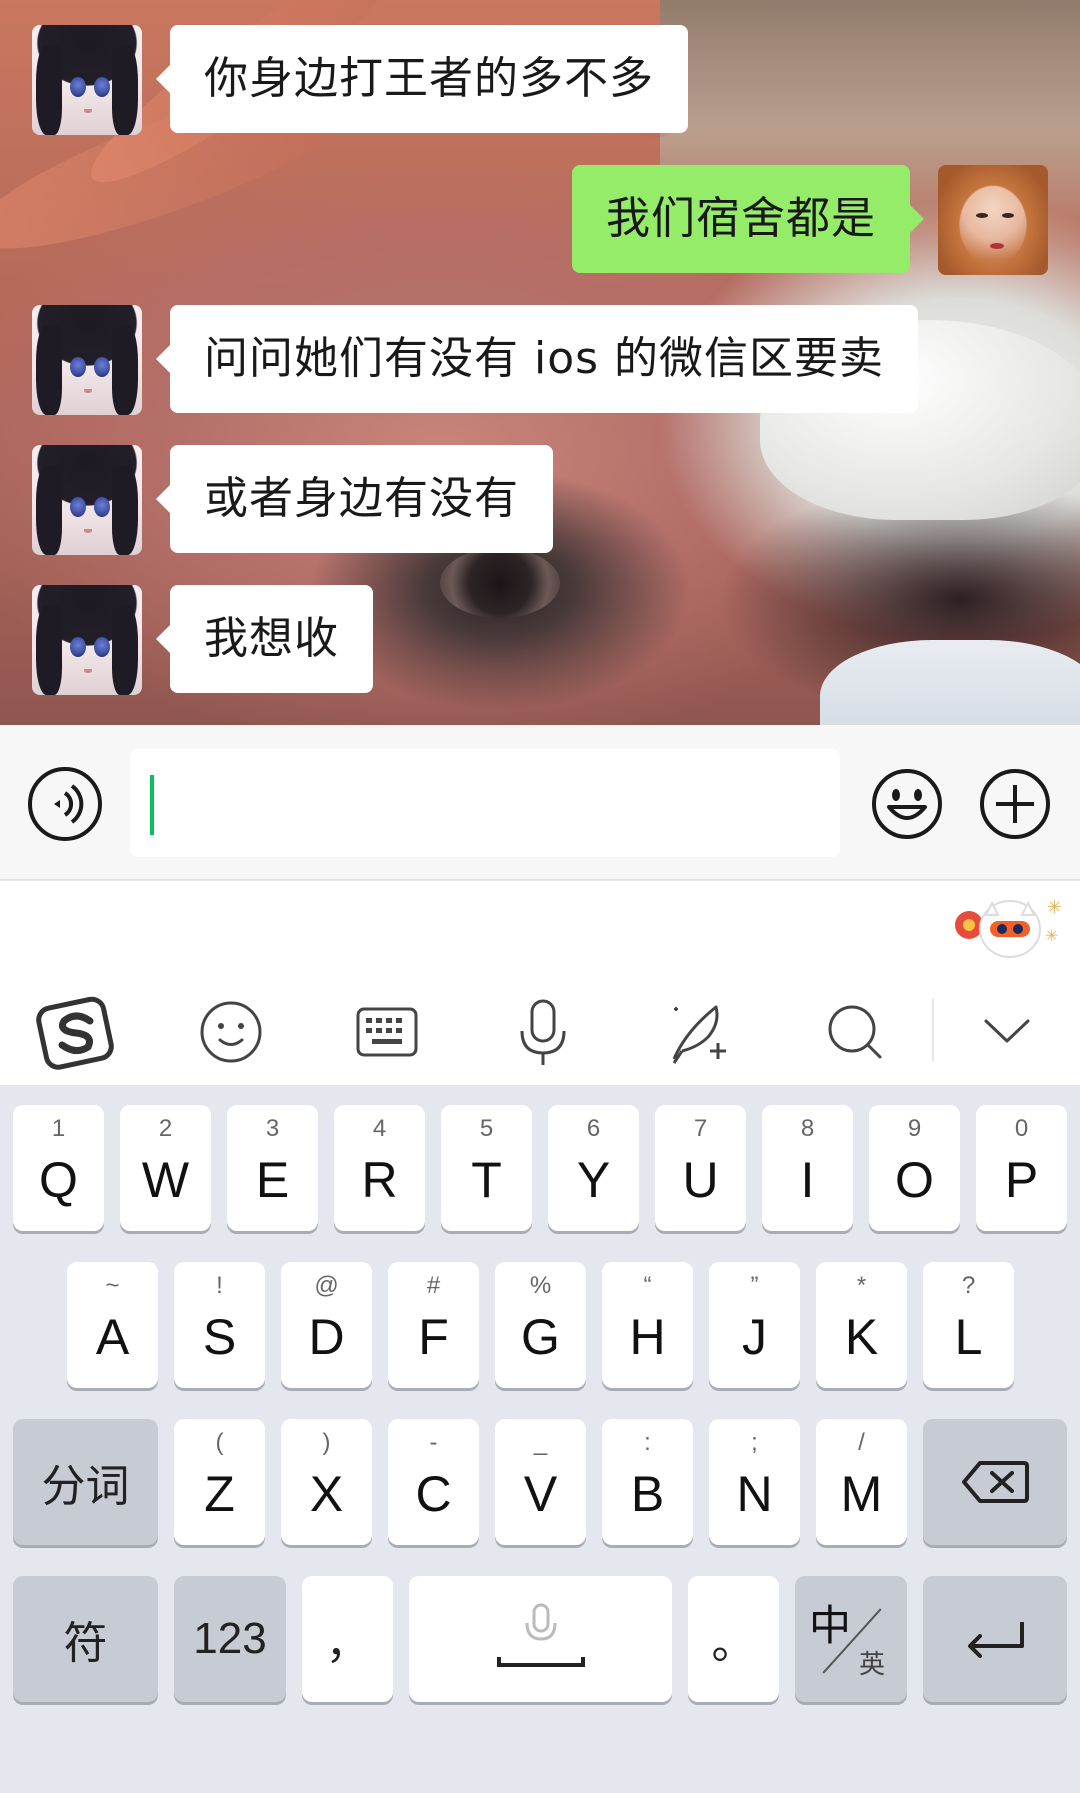 The image size is (1080, 1793). What do you see at coordinates (540, 925) in the screenshot?
I see `ime-banner: ✳ ✳` at bounding box center [540, 925].